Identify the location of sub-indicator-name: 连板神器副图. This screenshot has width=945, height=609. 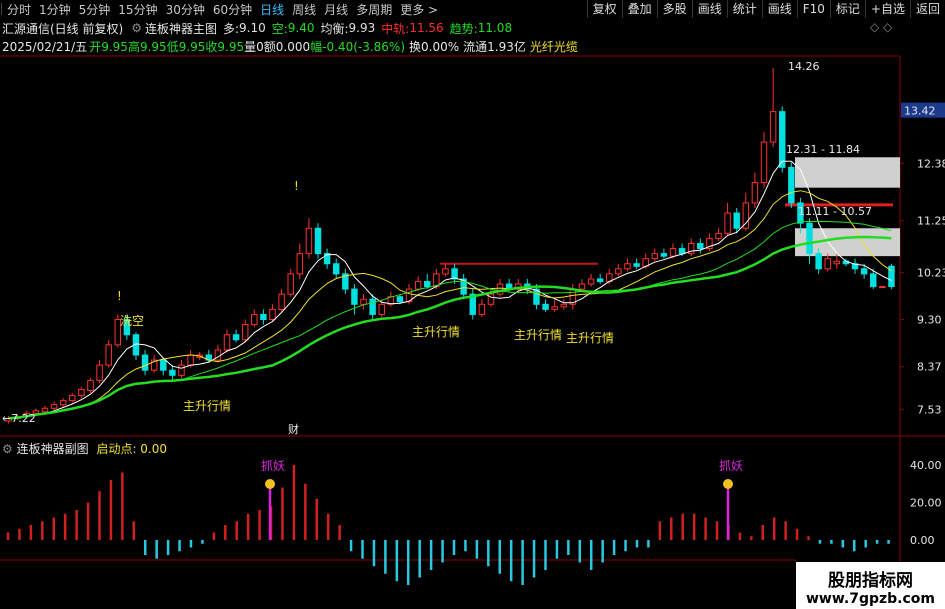
(53, 449).